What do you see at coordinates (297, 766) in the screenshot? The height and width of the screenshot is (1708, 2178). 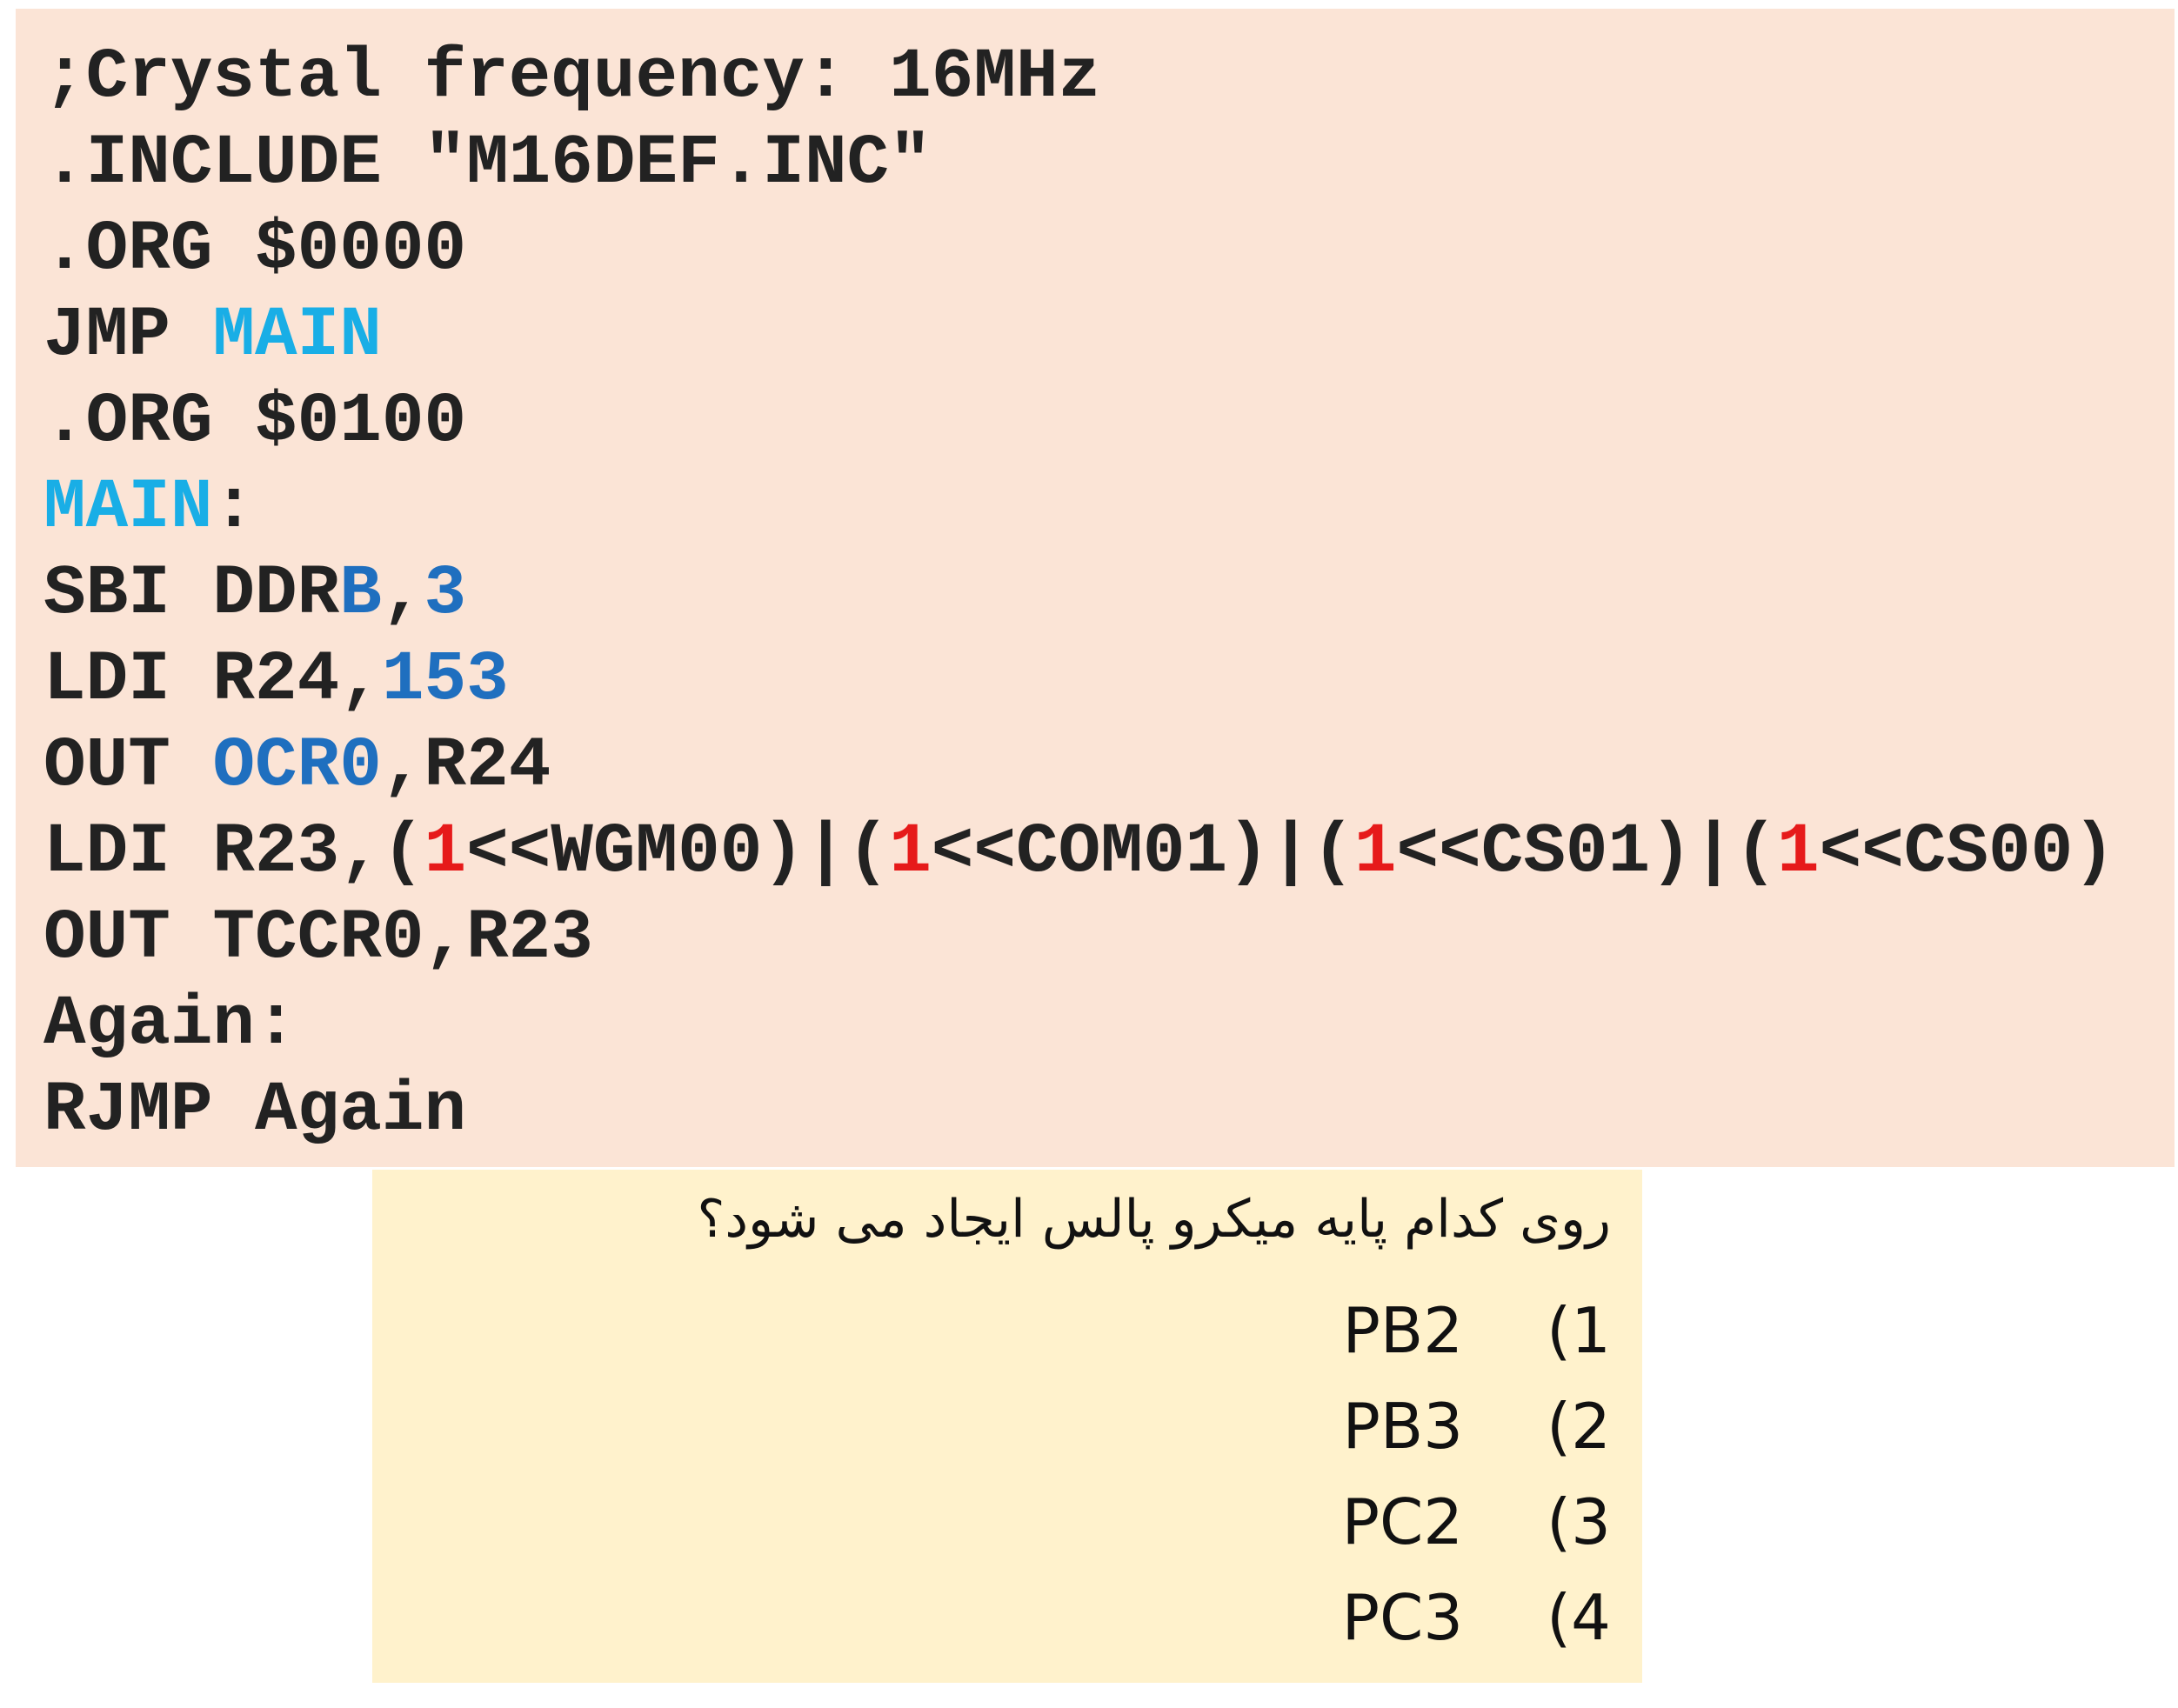 I see `code-token: OCR0` at bounding box center [297, 766].